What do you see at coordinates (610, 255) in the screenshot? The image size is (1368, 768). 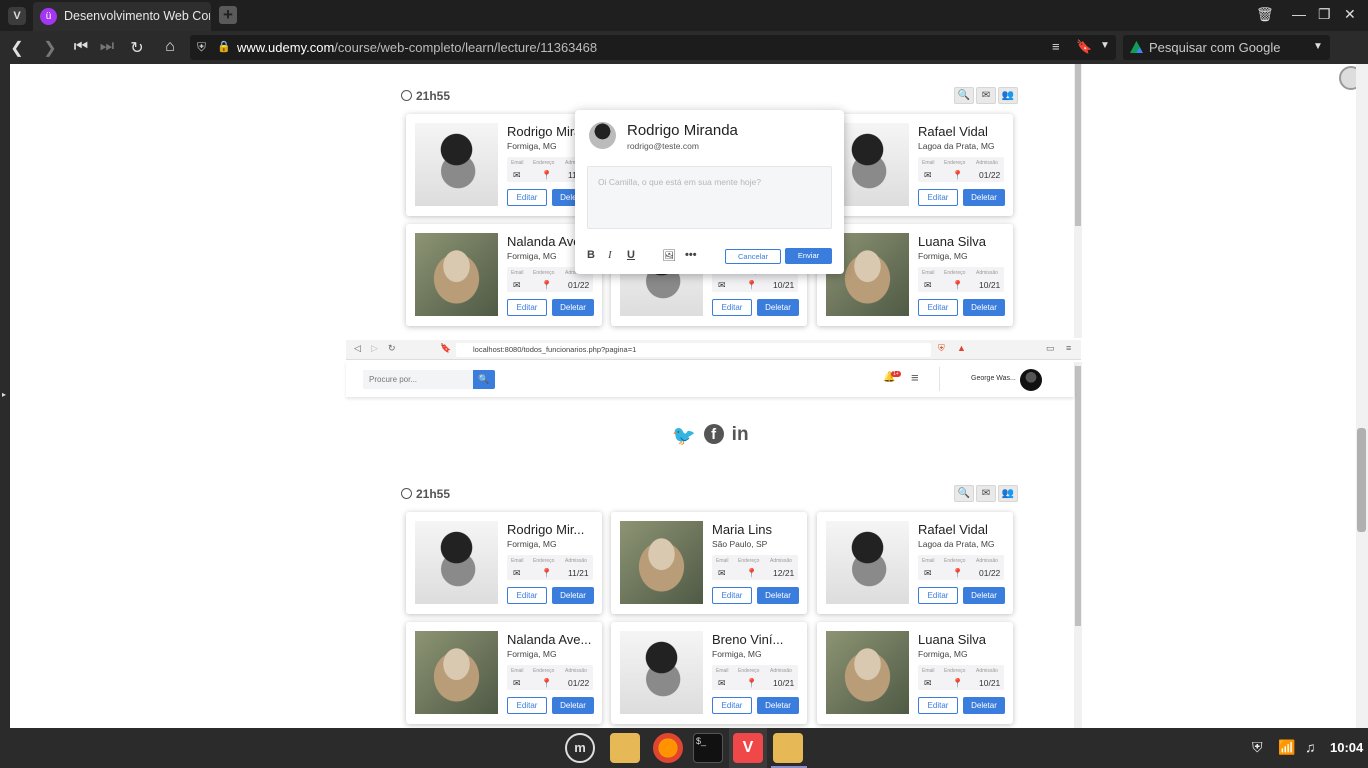 I see `italic-icon: I` at bounding box center [610, 255].